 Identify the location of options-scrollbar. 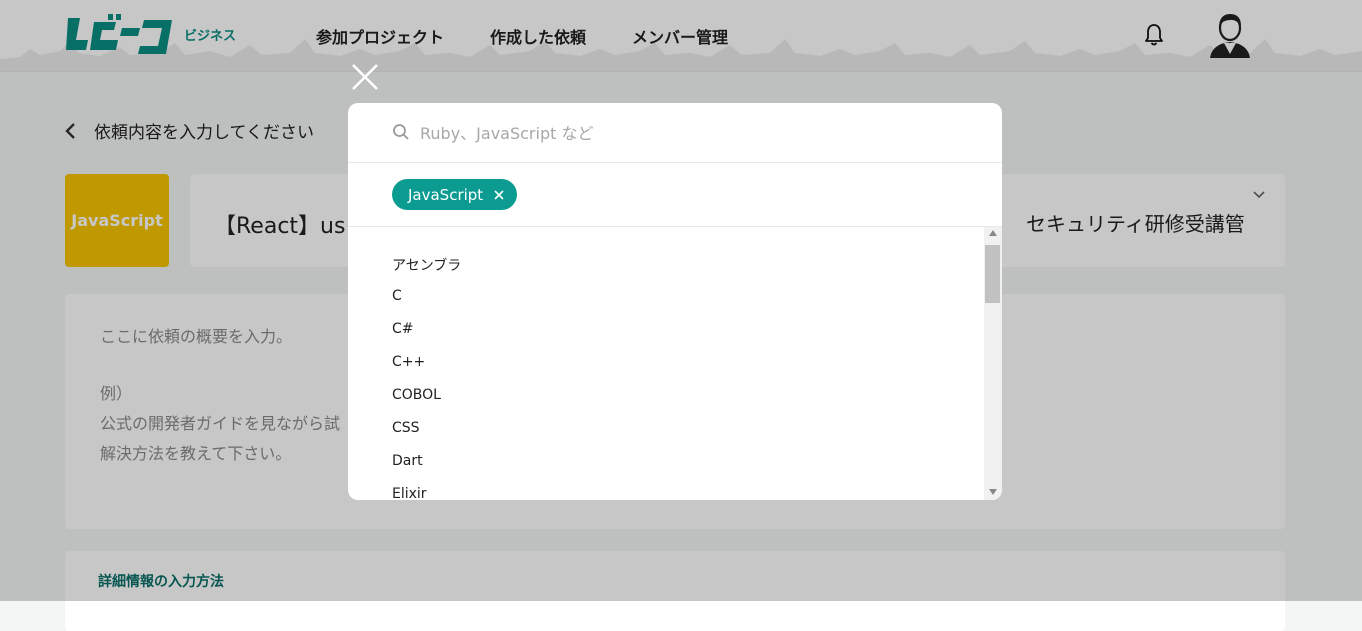
(993, 363).